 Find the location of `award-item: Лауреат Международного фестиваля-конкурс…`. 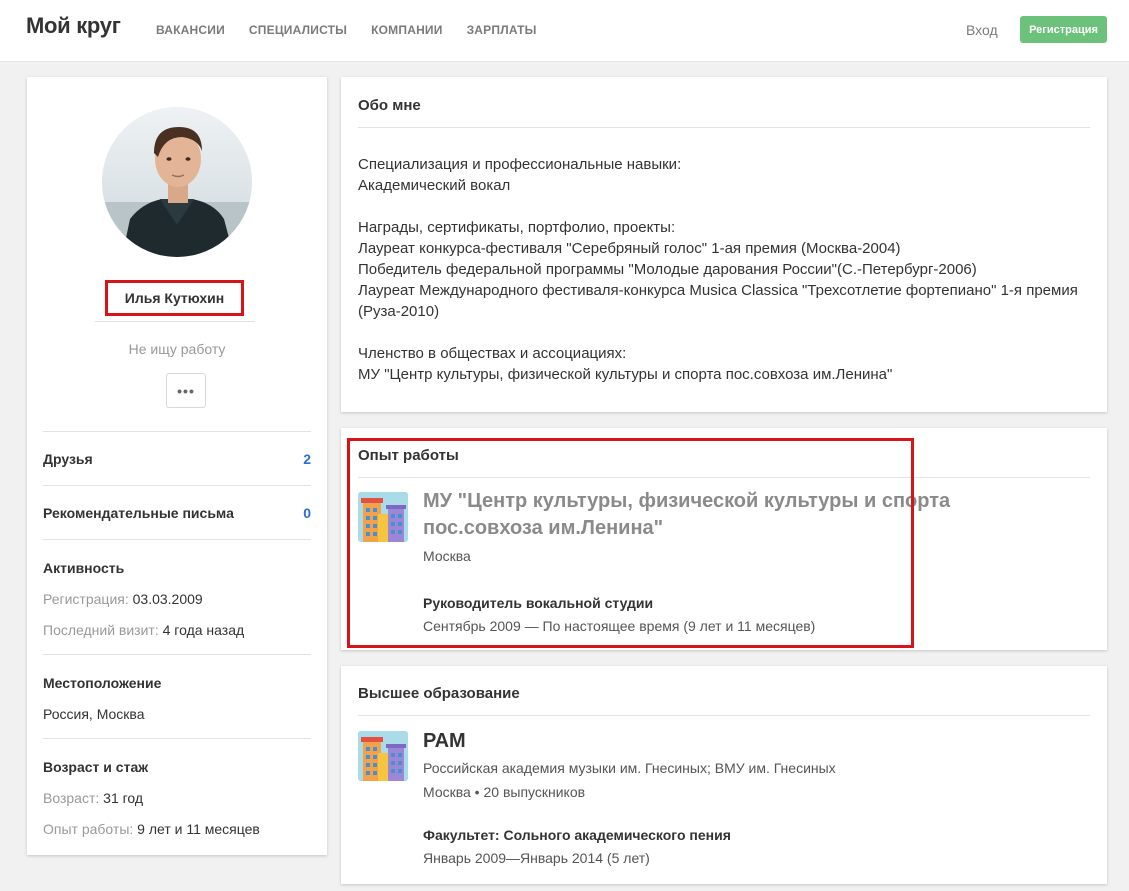

award-item: Лауреат Международного фестиваля-конкурс… is located at coordinates (718, 301).